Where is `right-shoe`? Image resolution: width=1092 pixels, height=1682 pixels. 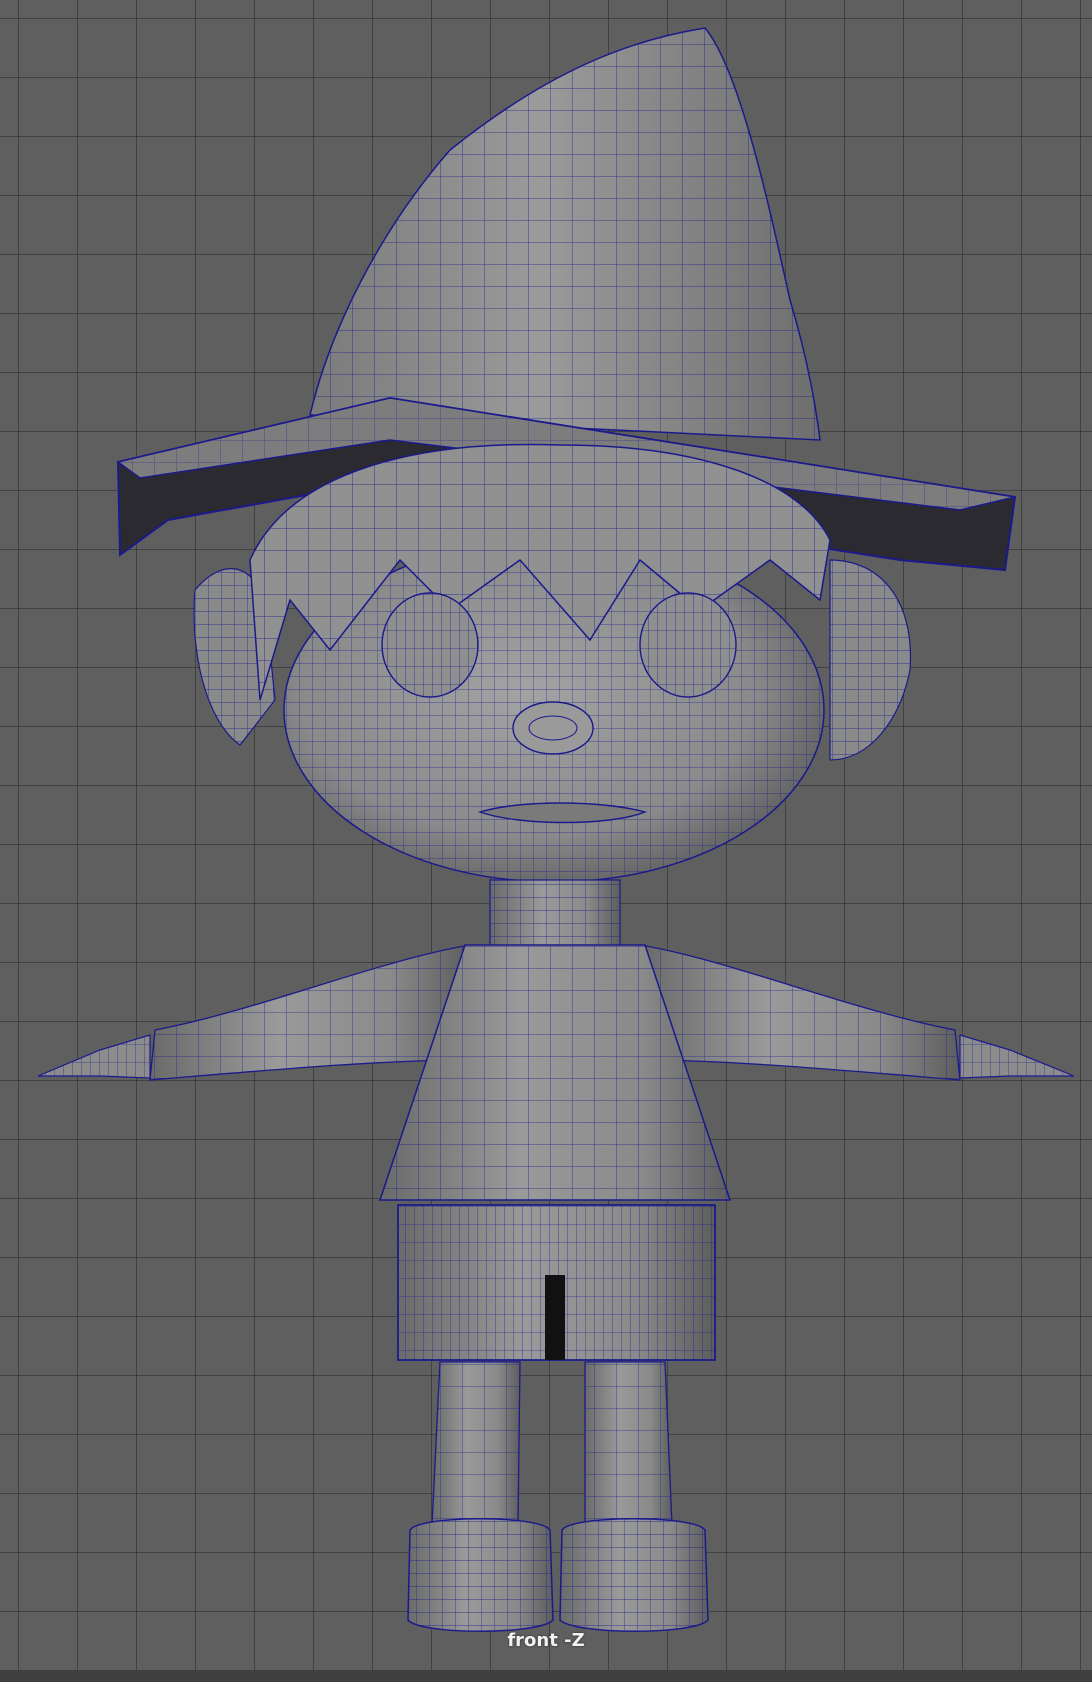
right-shoe is located at coordinates (634, 1575).